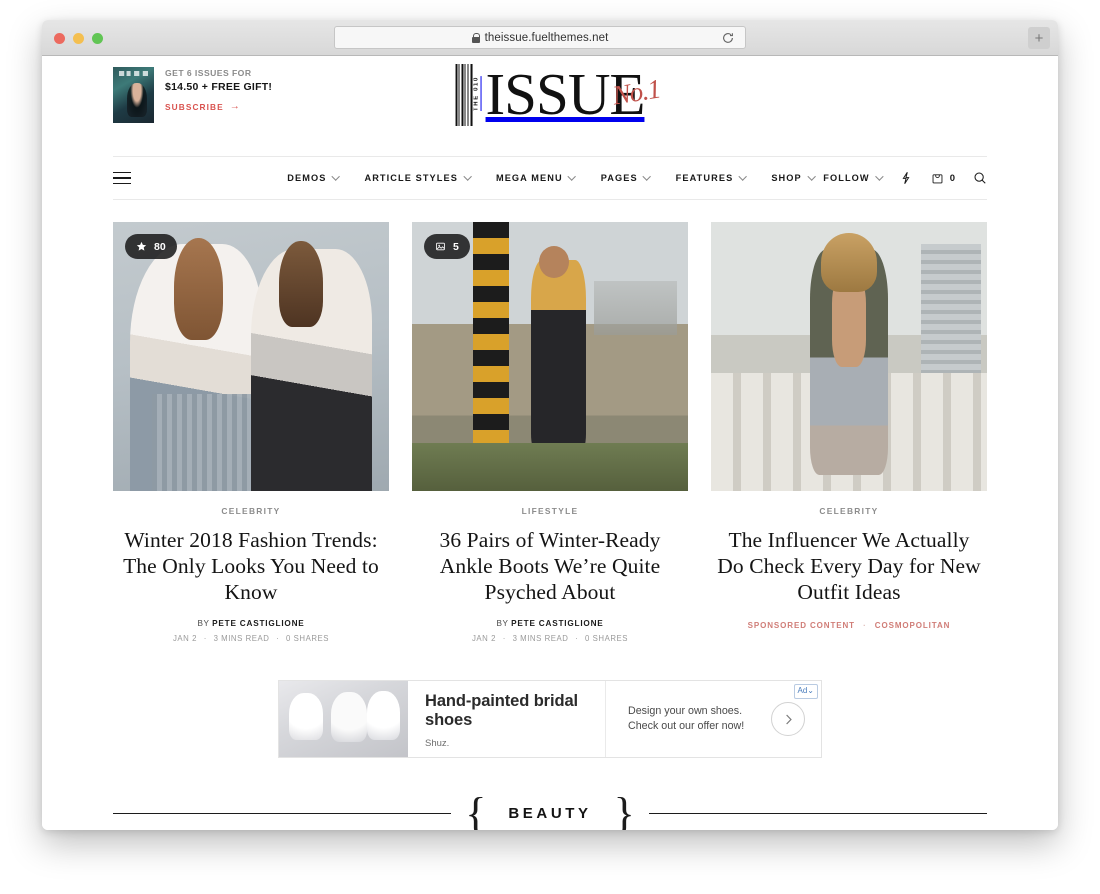  I want to click on reload-icon, so click(729, 39).